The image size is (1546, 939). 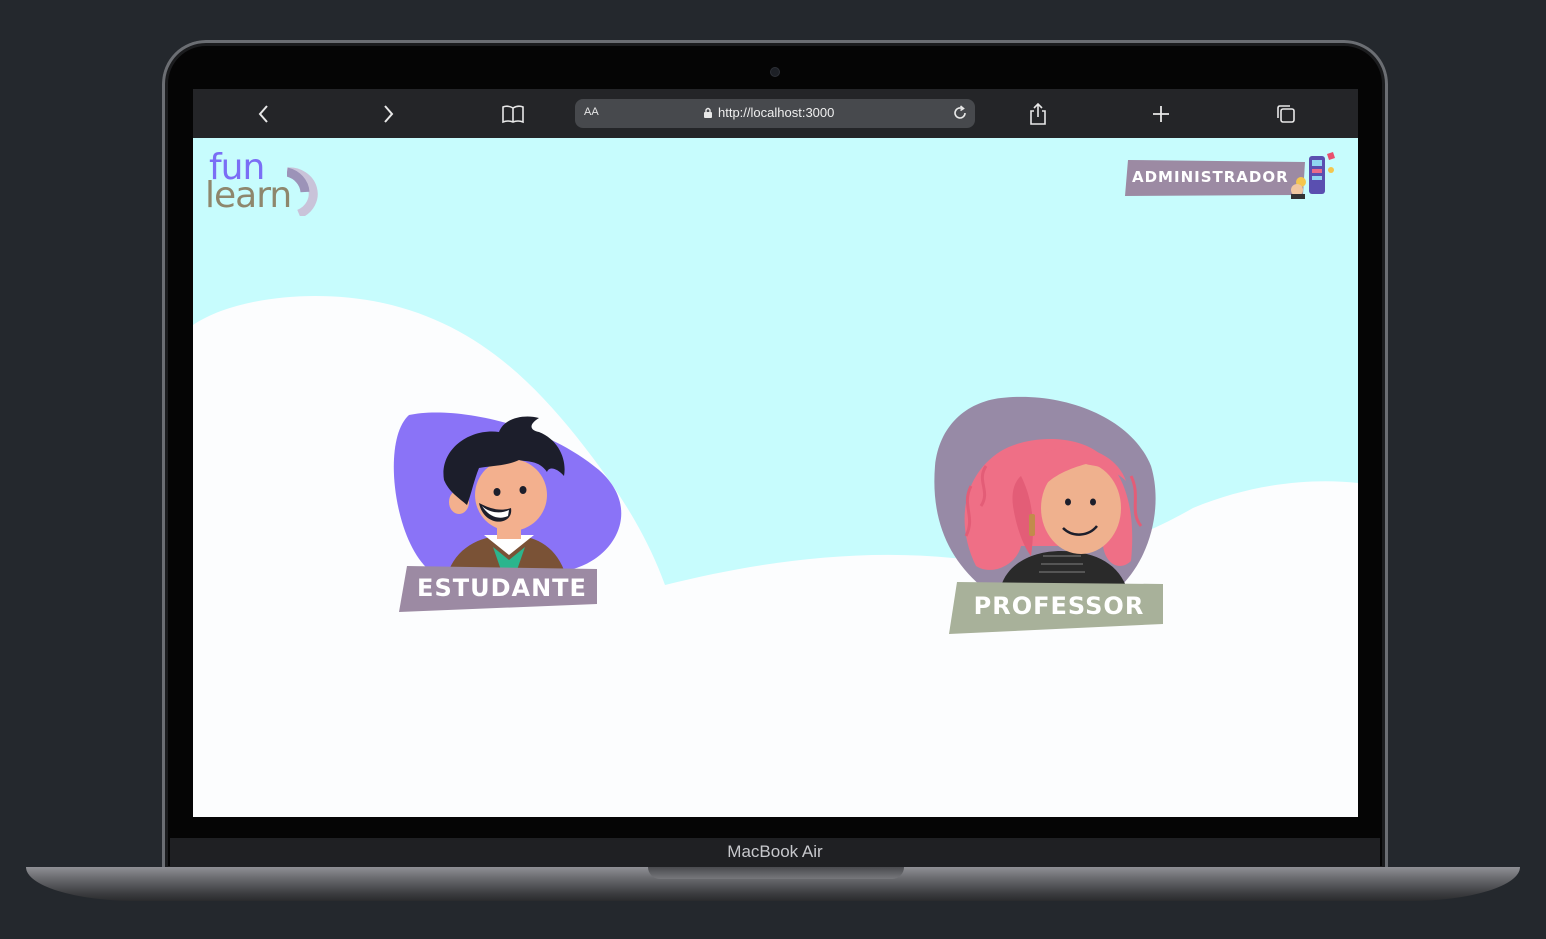 I want to click on camera-icon, so click(x=775, y=72).